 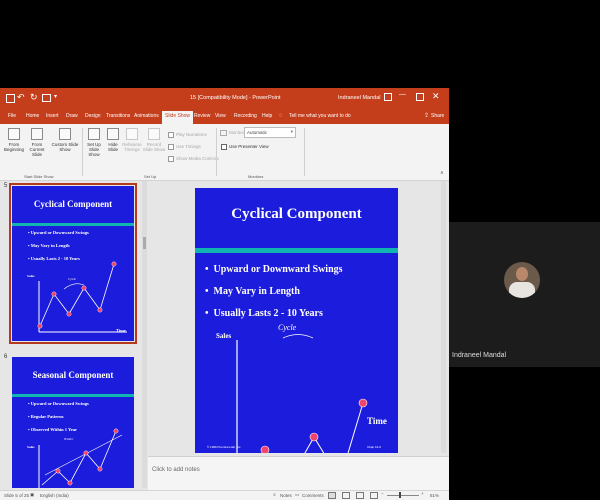 What do you see at coordinates (297, 494) in the screenshot?
I see `comments-icon: ▭` at bounding box center [297, 494].